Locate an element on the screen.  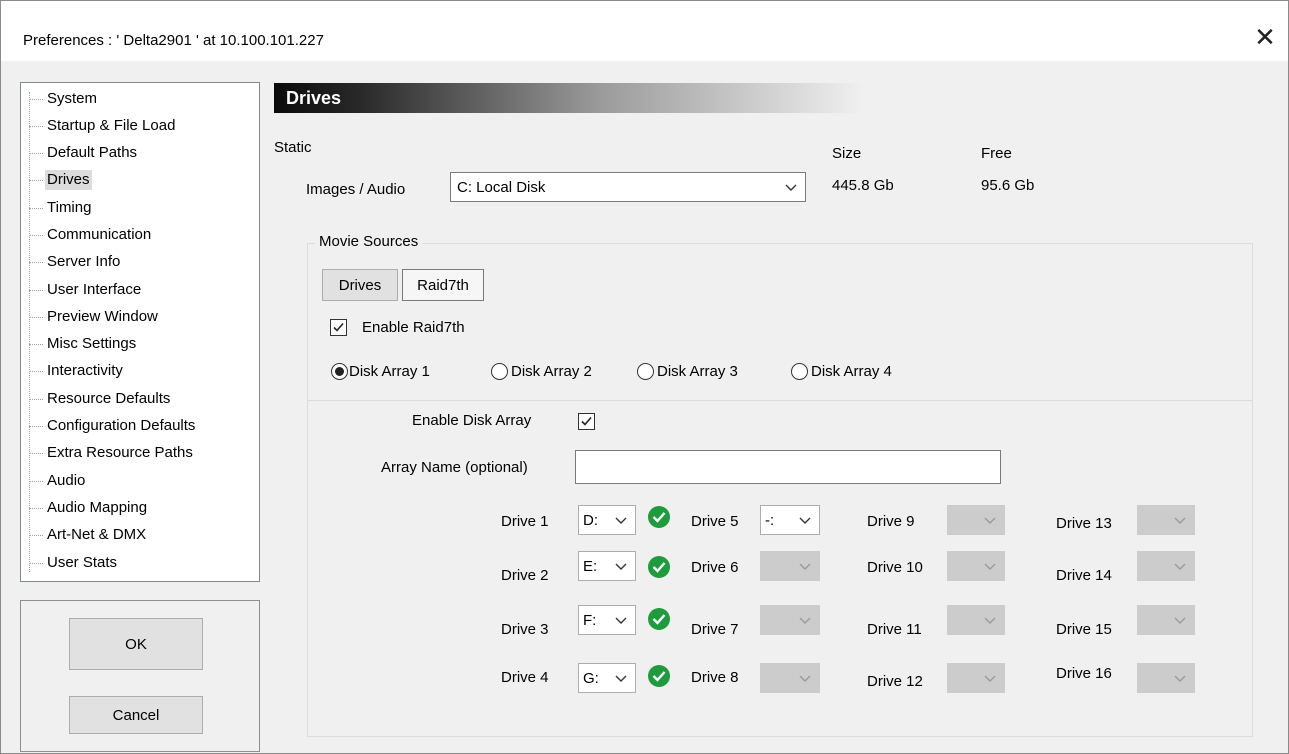
tree-item-communication: Communication is located at coordinates (91, 235).